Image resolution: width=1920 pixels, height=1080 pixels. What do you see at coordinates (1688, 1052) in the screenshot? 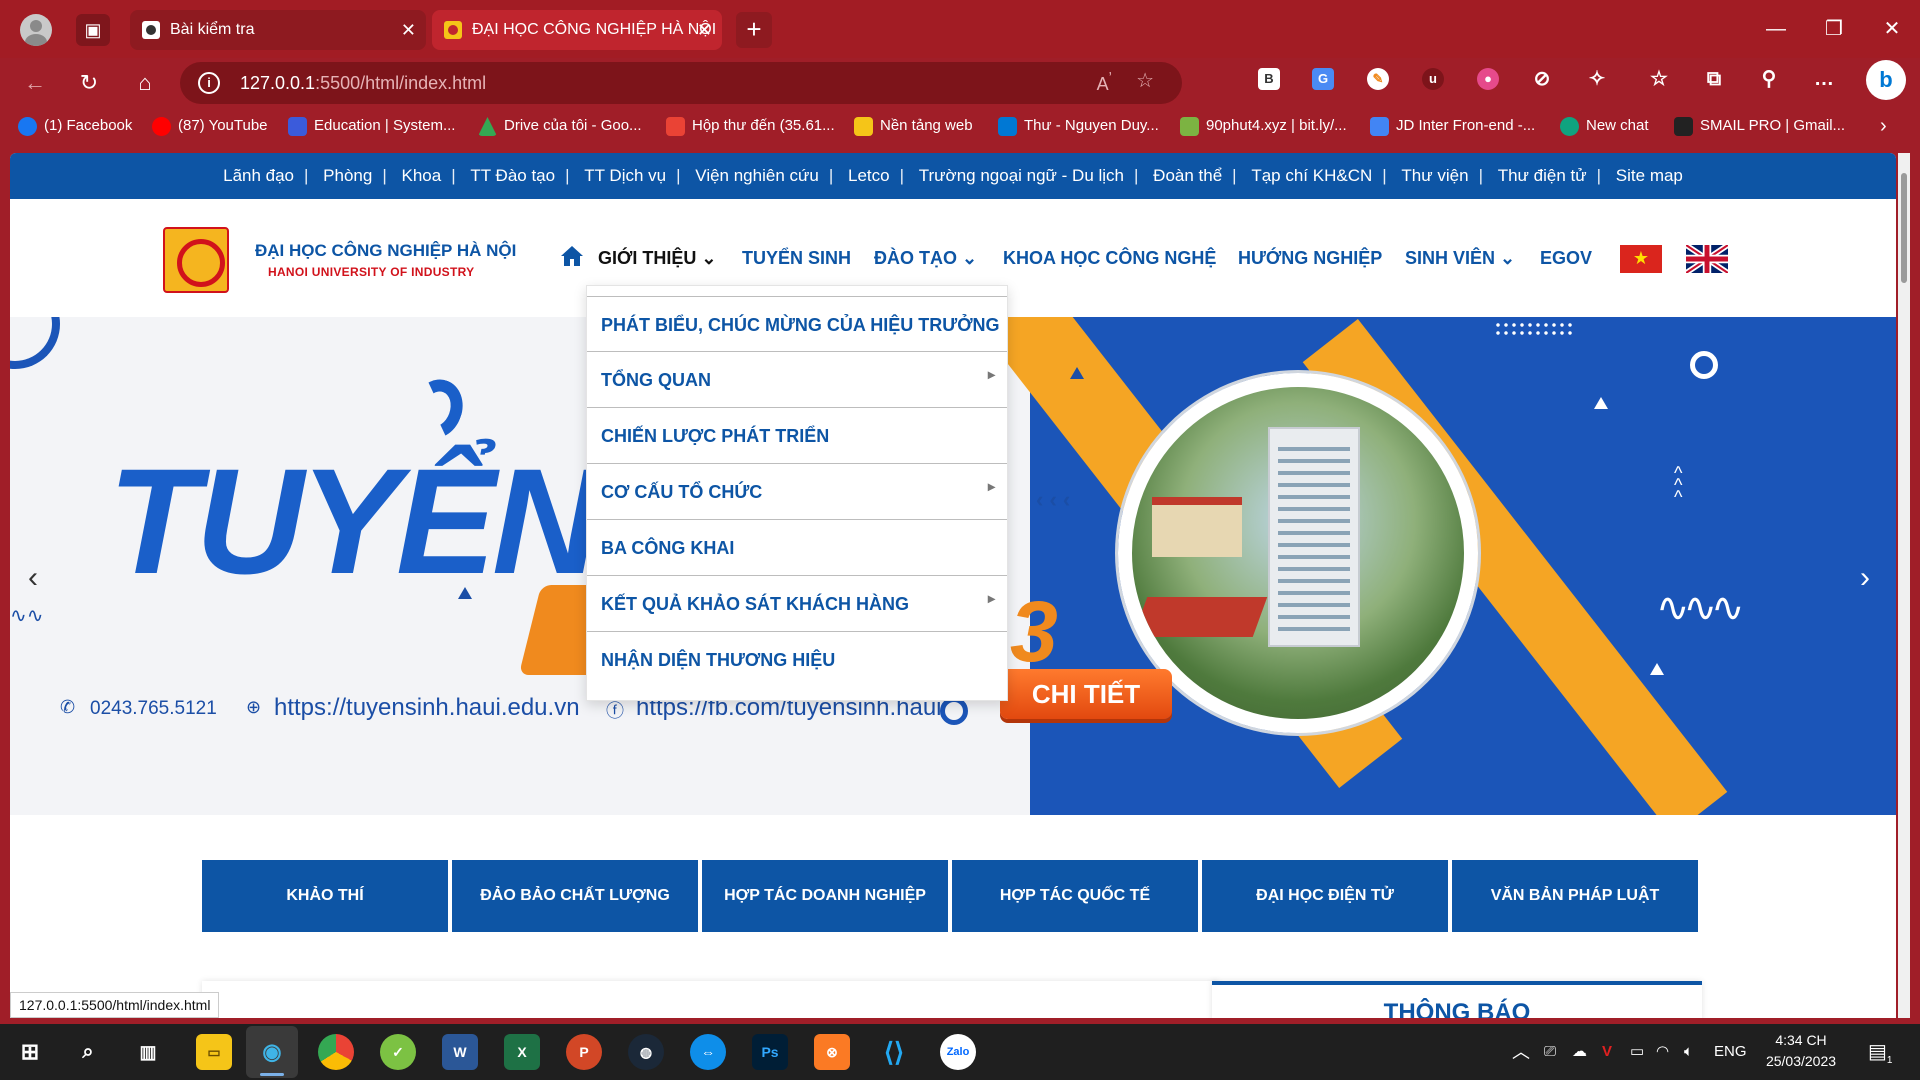
I see `volume-icon: 🔈︎` at bounding box center [1688, 1052].